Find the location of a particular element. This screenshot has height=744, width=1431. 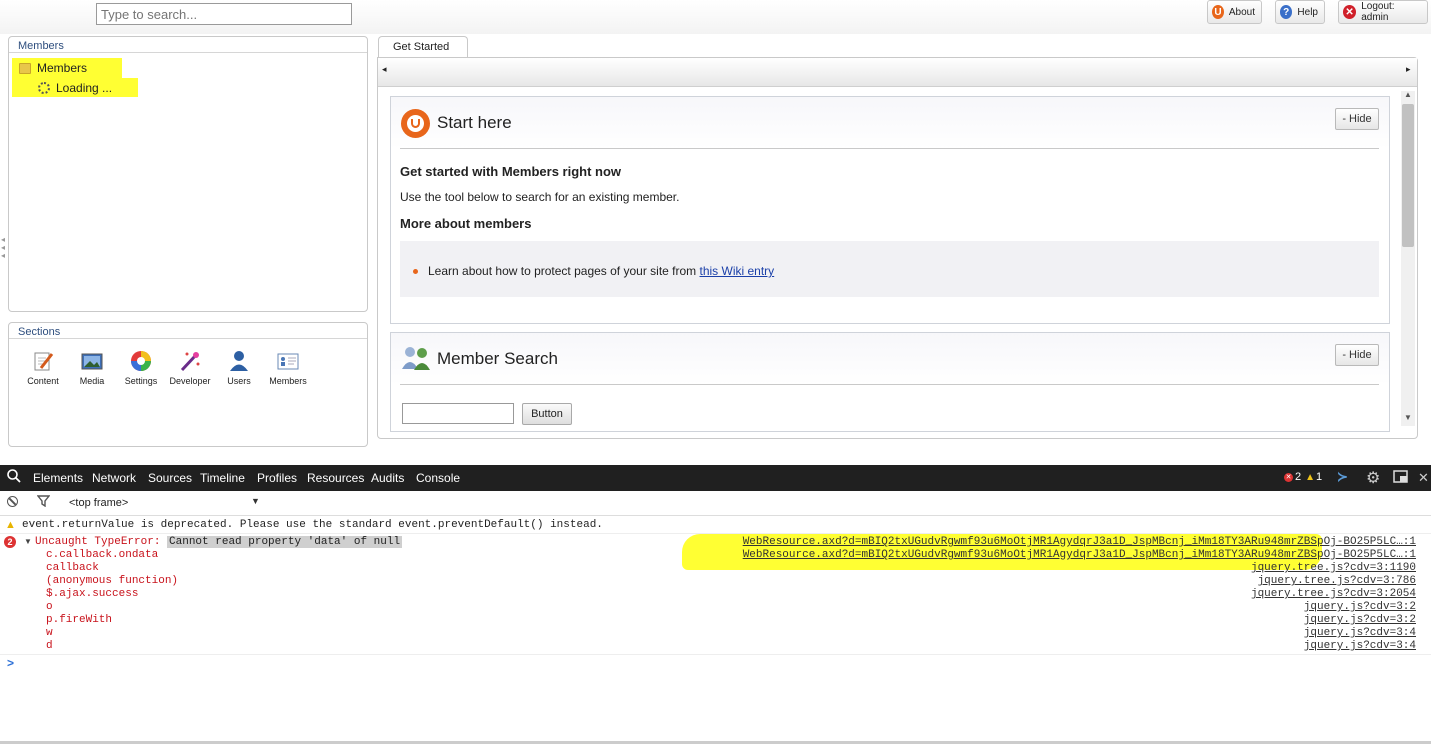

section-label: Settings is located at coordinates (141, 381).